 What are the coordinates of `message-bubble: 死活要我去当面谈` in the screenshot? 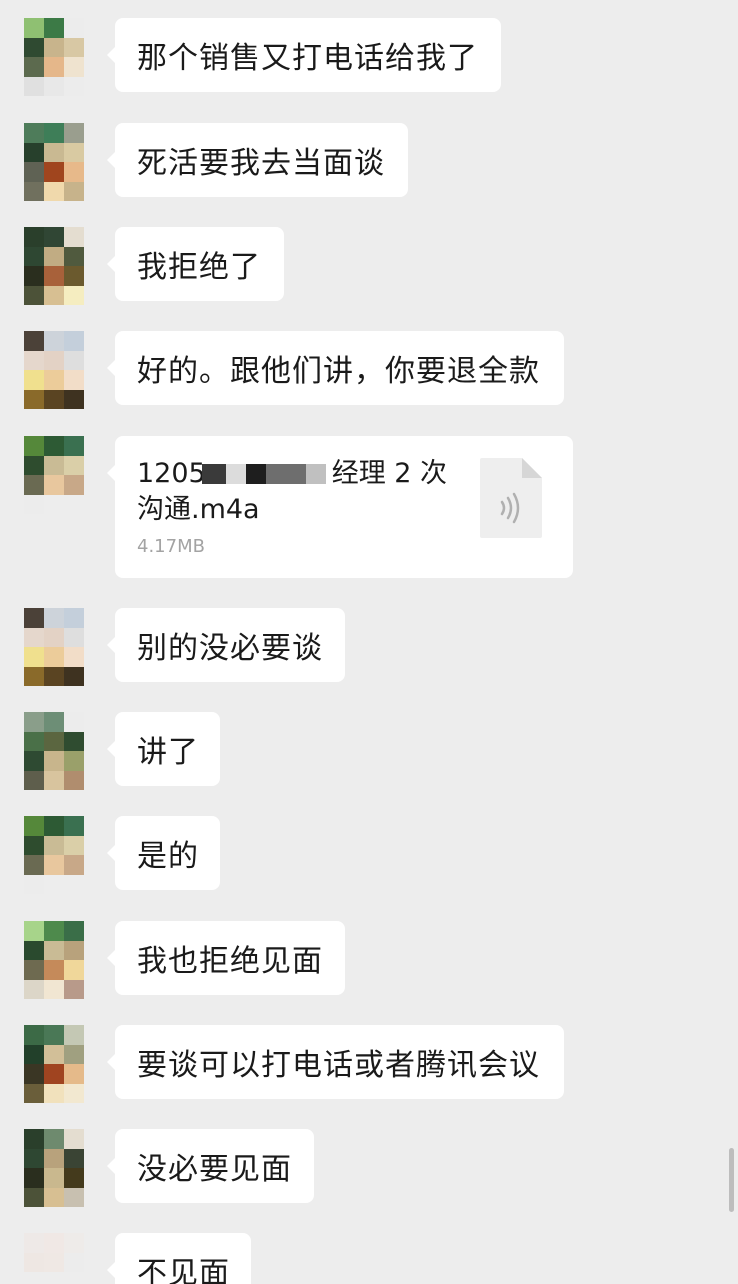 It's located at (257, 160).